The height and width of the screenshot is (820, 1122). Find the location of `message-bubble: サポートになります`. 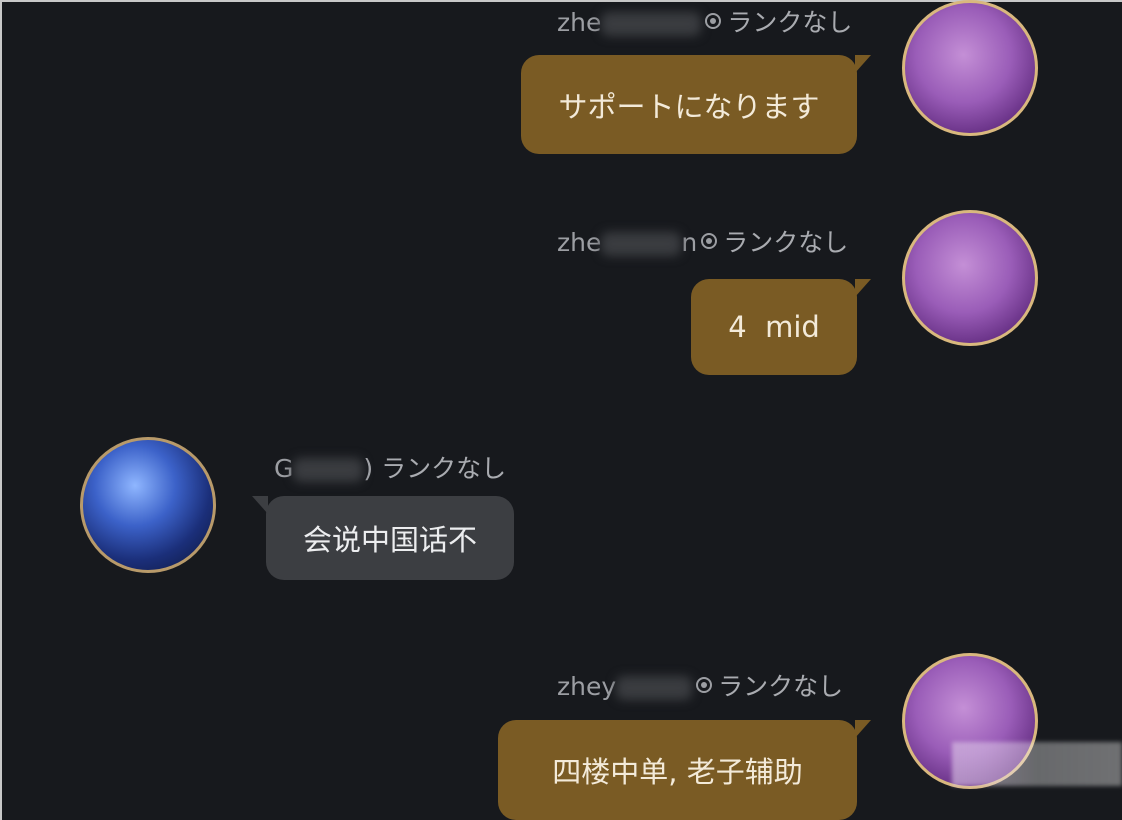

message-bubble: サポートになります is located at coordinates (696, 104).